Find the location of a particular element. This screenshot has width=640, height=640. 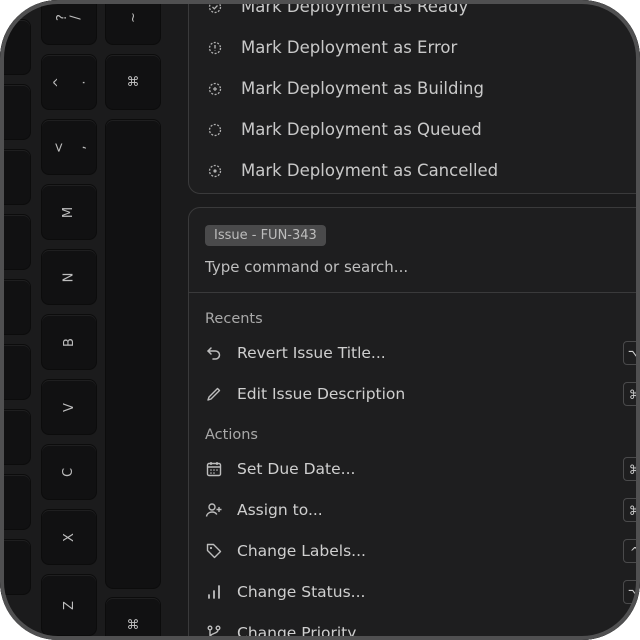

key-label: / is located at coordinates (76, 17).